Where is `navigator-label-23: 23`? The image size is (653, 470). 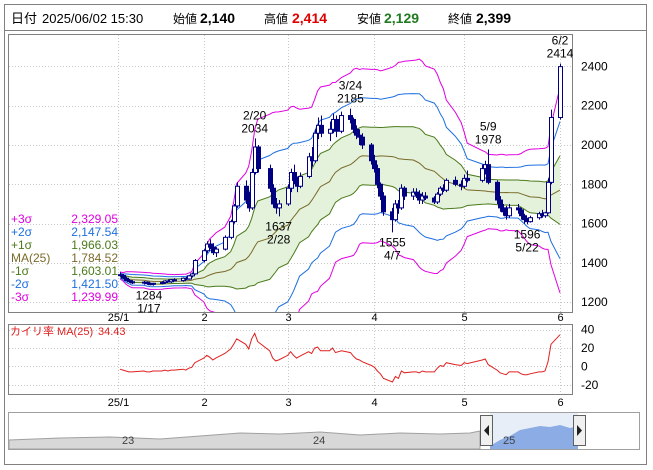 navigator-label-23: 23 is located at coordinates (128, 441).